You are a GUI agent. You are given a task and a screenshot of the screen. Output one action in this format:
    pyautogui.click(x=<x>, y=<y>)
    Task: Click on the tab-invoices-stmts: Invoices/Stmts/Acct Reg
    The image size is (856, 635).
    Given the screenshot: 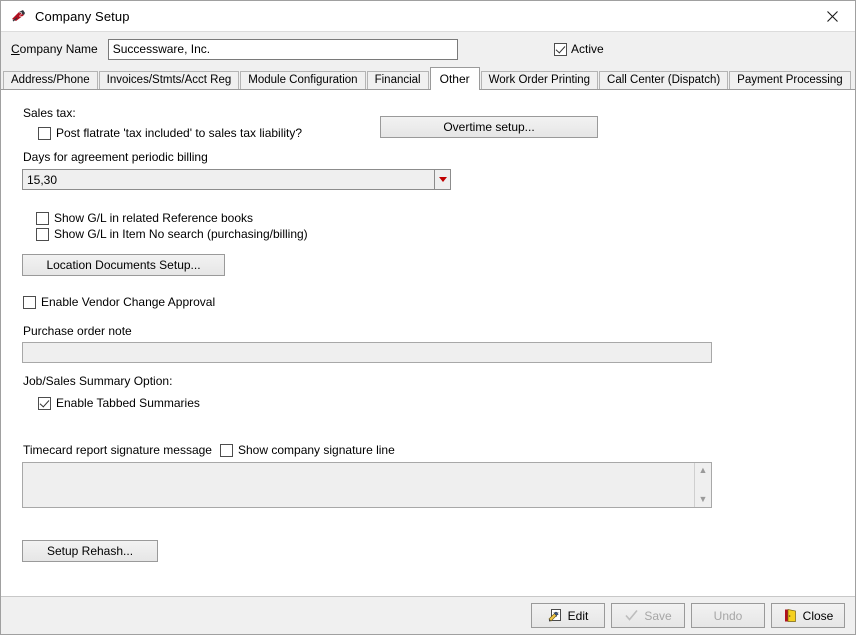 What is the action you would take?
    pyautogui.click(x=169, y=80)
    